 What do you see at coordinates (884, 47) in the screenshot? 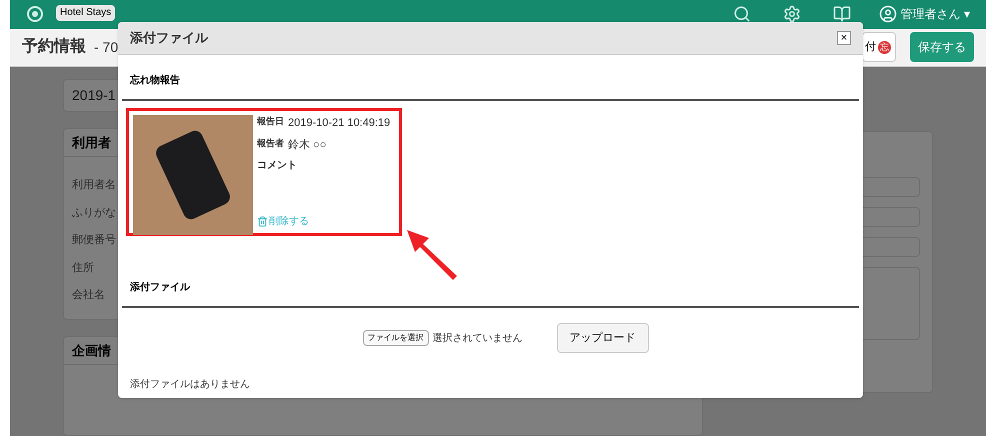
I see `notice-badge: 忘` at bounding box center [884, 47].